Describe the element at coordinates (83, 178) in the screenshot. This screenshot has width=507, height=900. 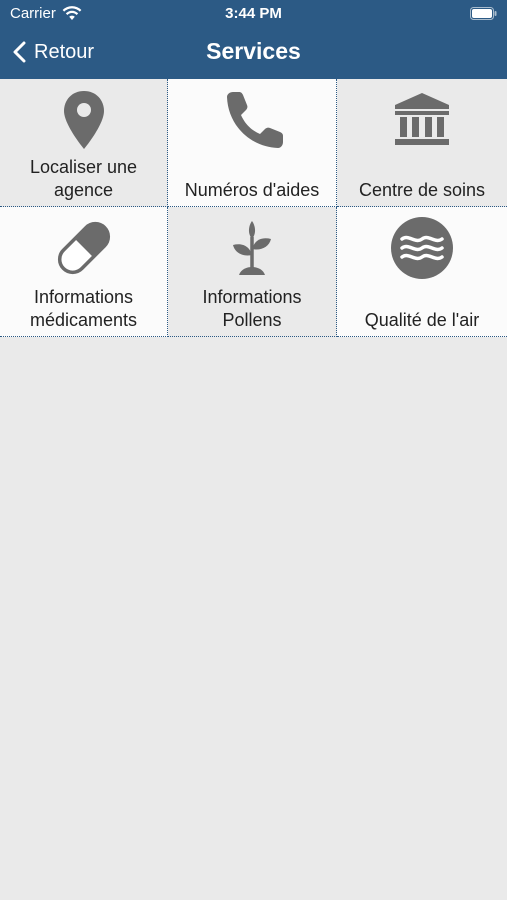
I see `tile-label: Localiser une agence` at that location.